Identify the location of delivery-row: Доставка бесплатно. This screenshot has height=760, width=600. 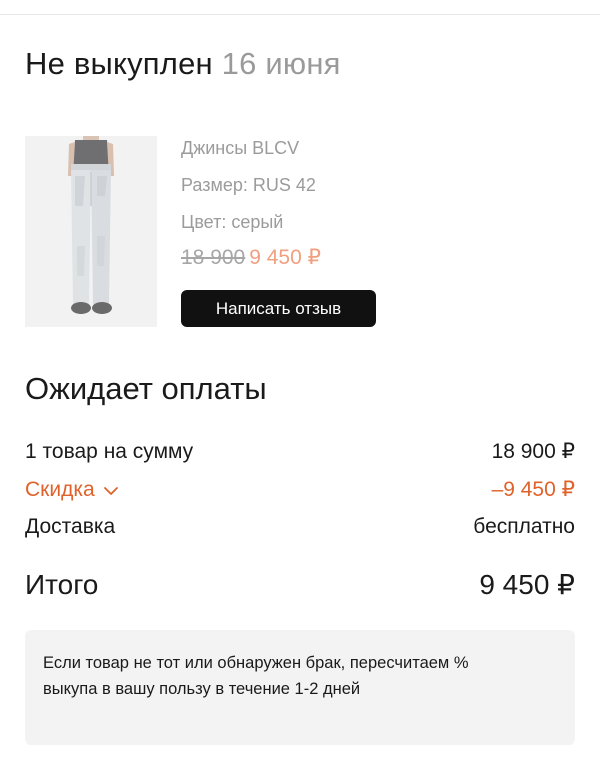
(300, 527).